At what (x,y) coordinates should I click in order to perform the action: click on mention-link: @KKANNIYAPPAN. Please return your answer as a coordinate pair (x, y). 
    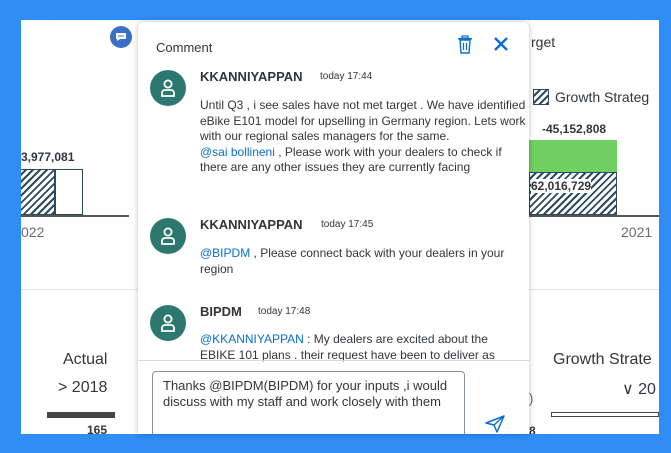
    Looking at the image, I should click on (252, 339).